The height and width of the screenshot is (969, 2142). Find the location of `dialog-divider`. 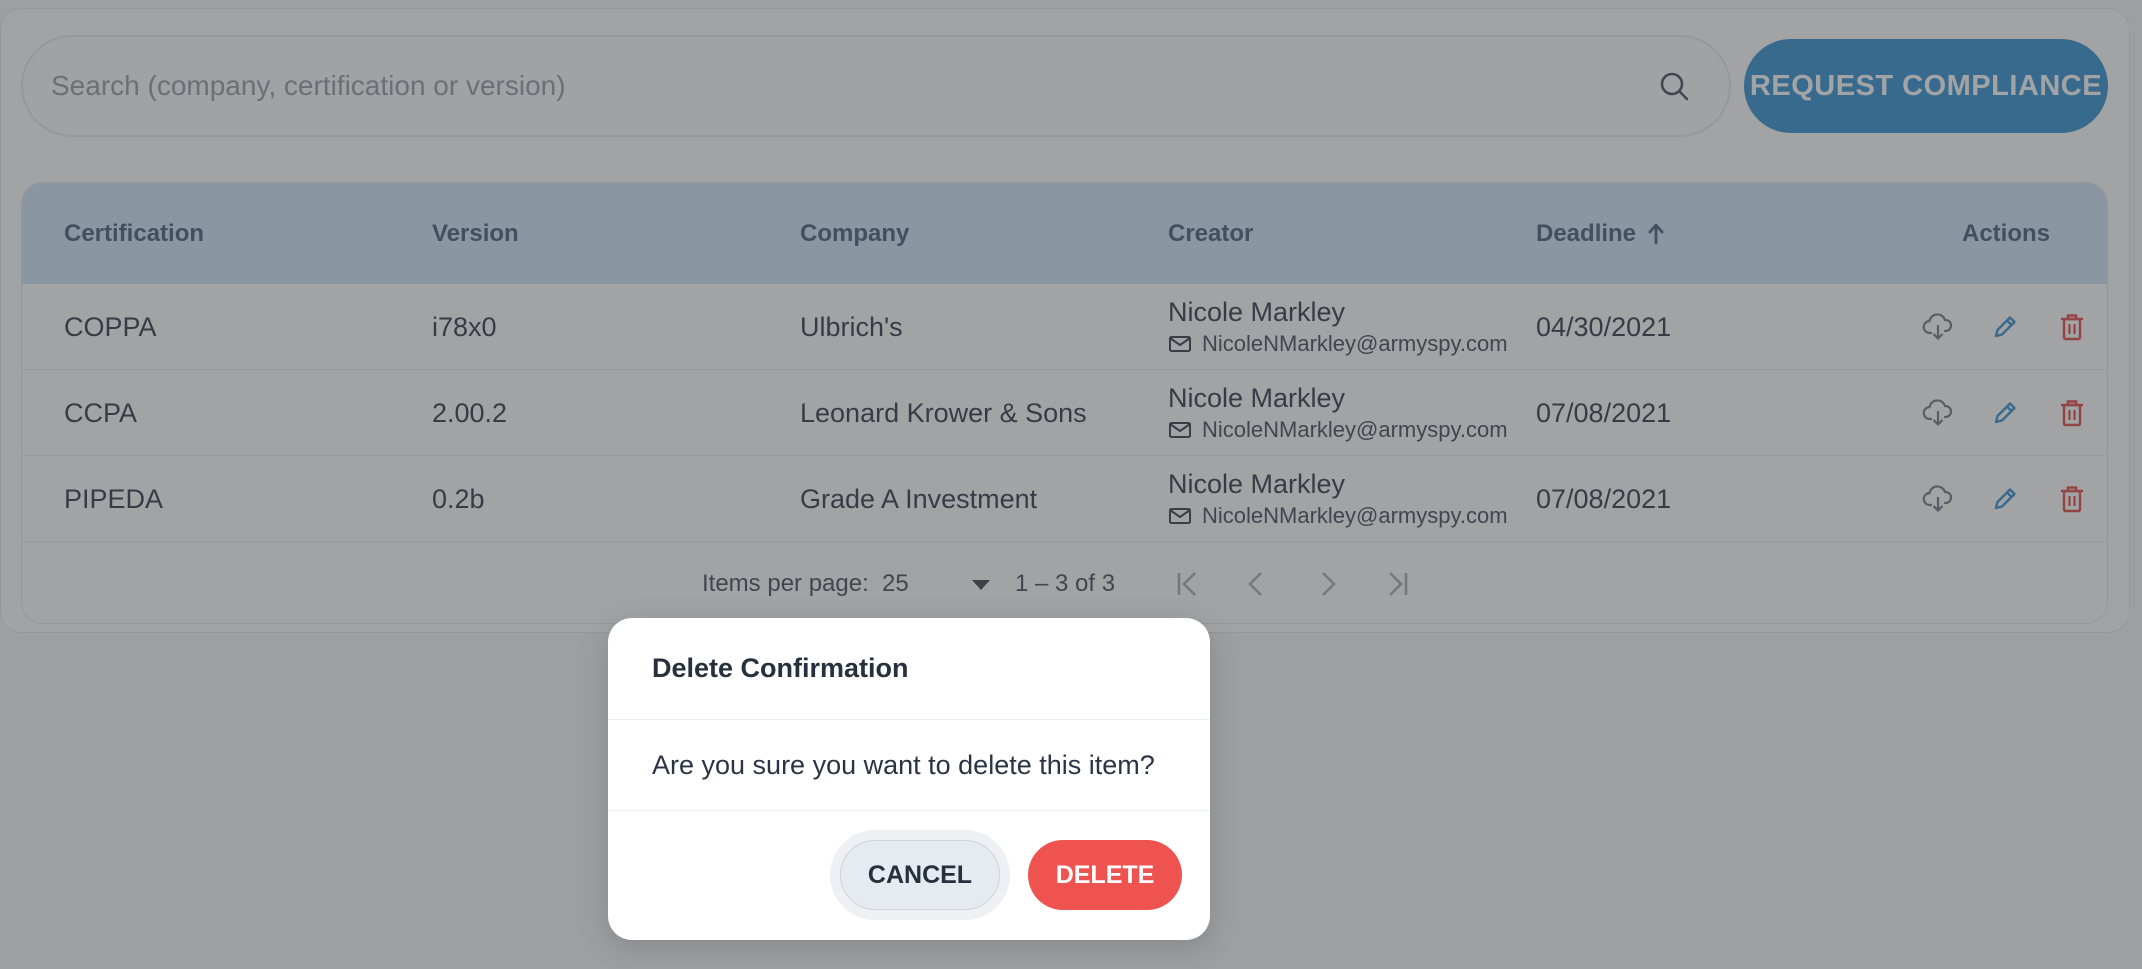

dialog-divider is located at coordinates (909, 810).